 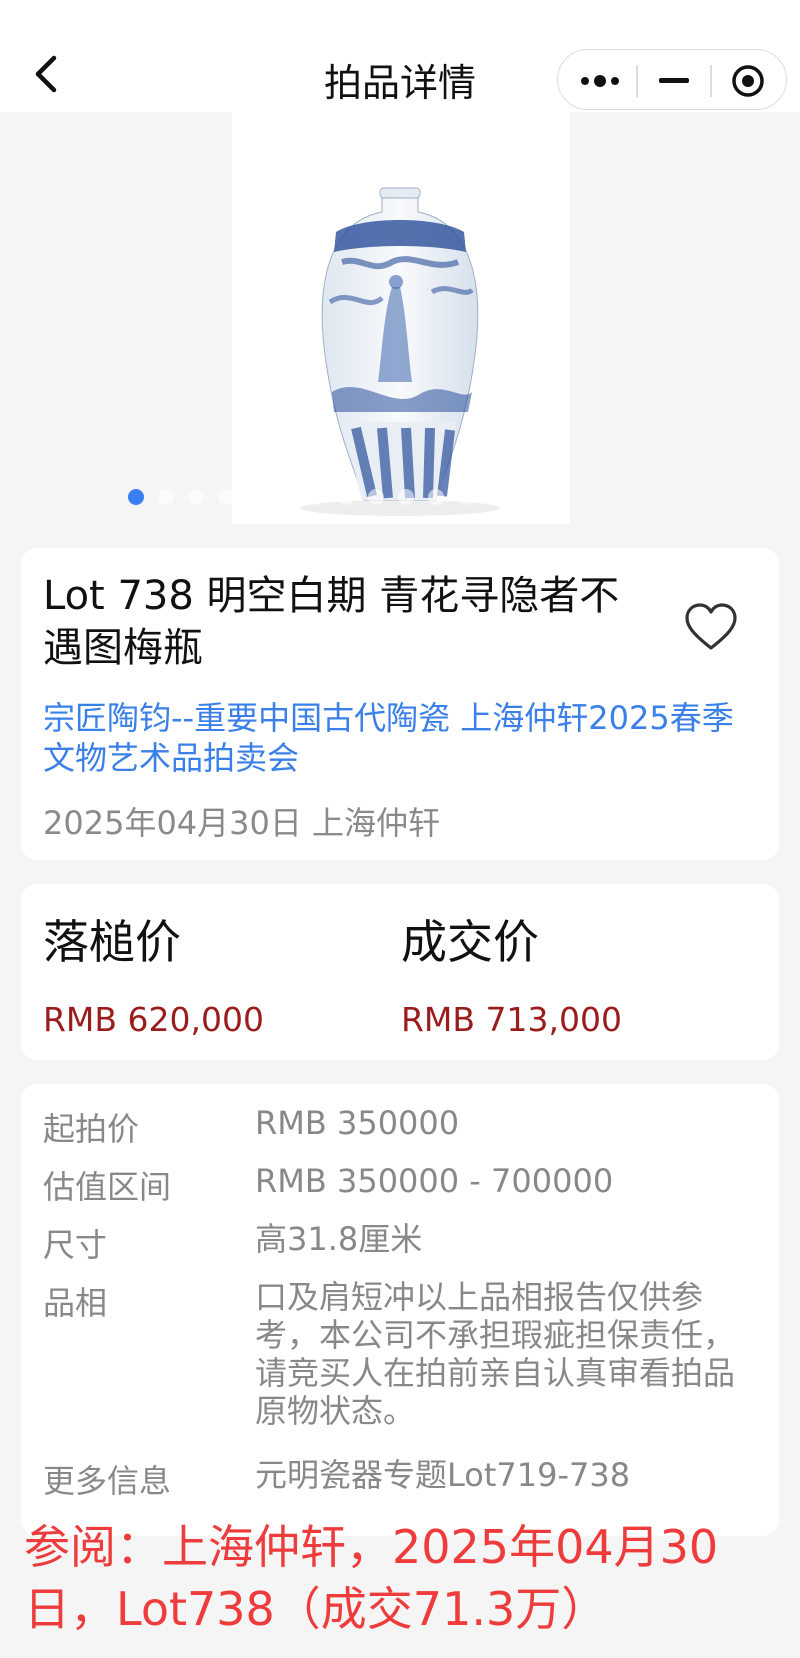 What do you see at coordinates (371, 1578) in the screenshot?
I see `reference-note: 参阅：上海仲轩，2025年04月30日，Lot738（成交71.3万）` at bounding box center [371, 1578].